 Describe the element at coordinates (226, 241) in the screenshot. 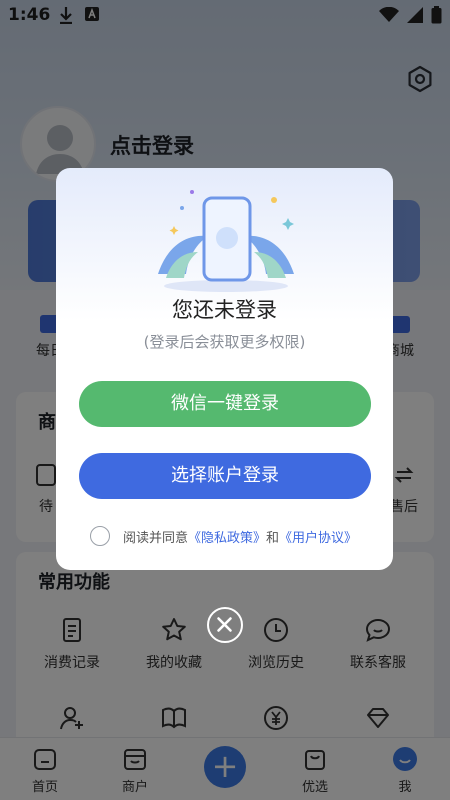

I see `phone-illustration-icon` at that location.